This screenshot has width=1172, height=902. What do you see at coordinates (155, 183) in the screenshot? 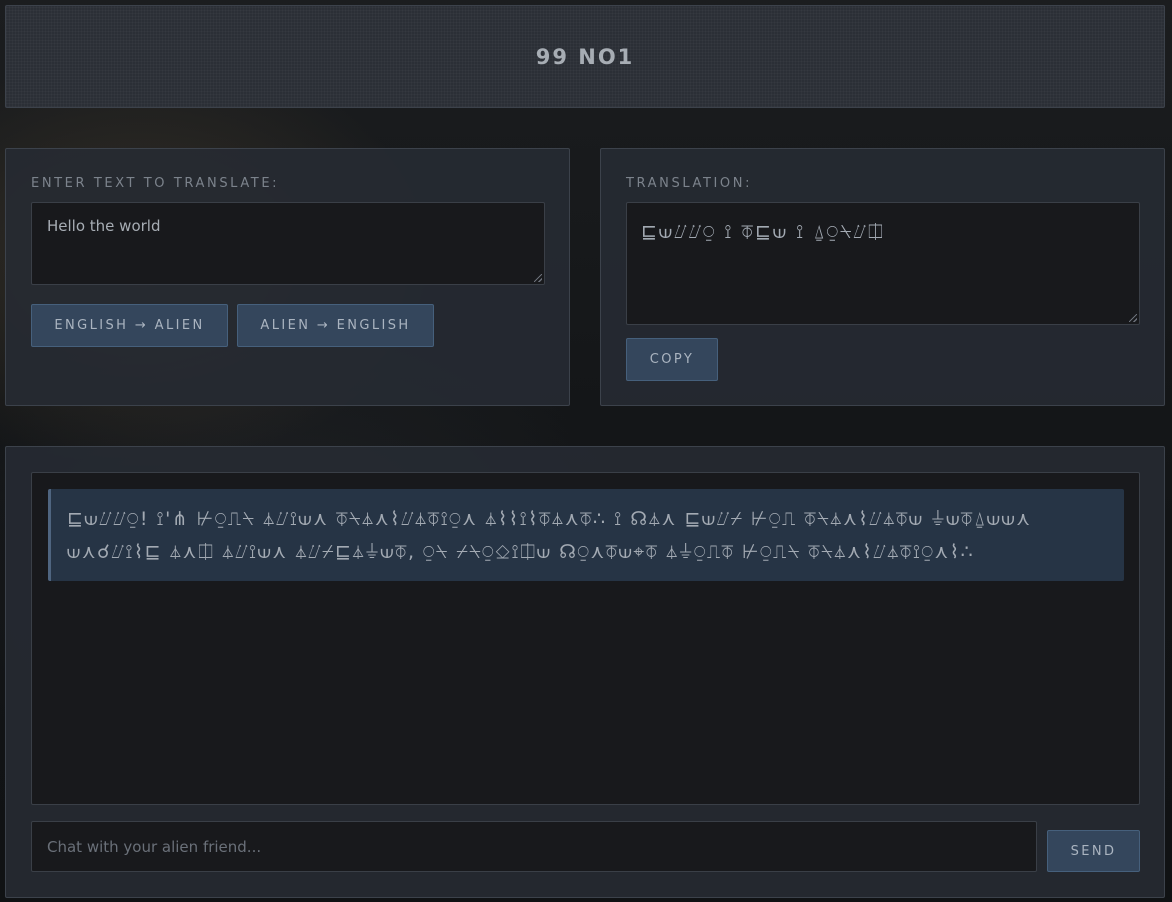
I see `input-label: ENTER TEXT TO TRANSLATE:` at bounding box center [155, 183].